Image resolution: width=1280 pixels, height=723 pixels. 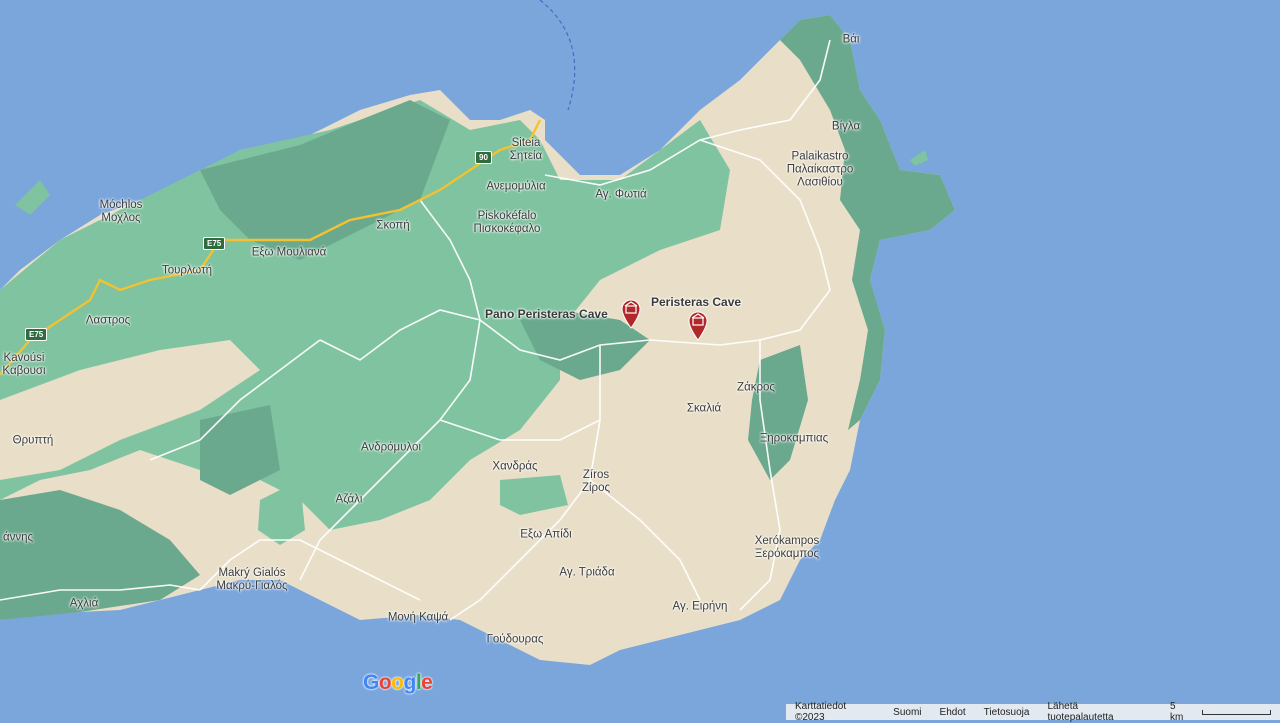 What do you see at coordinates (108, 320) in the screenshot?
I see `place-label: Λαστρος` at bounding box center [108, 320].